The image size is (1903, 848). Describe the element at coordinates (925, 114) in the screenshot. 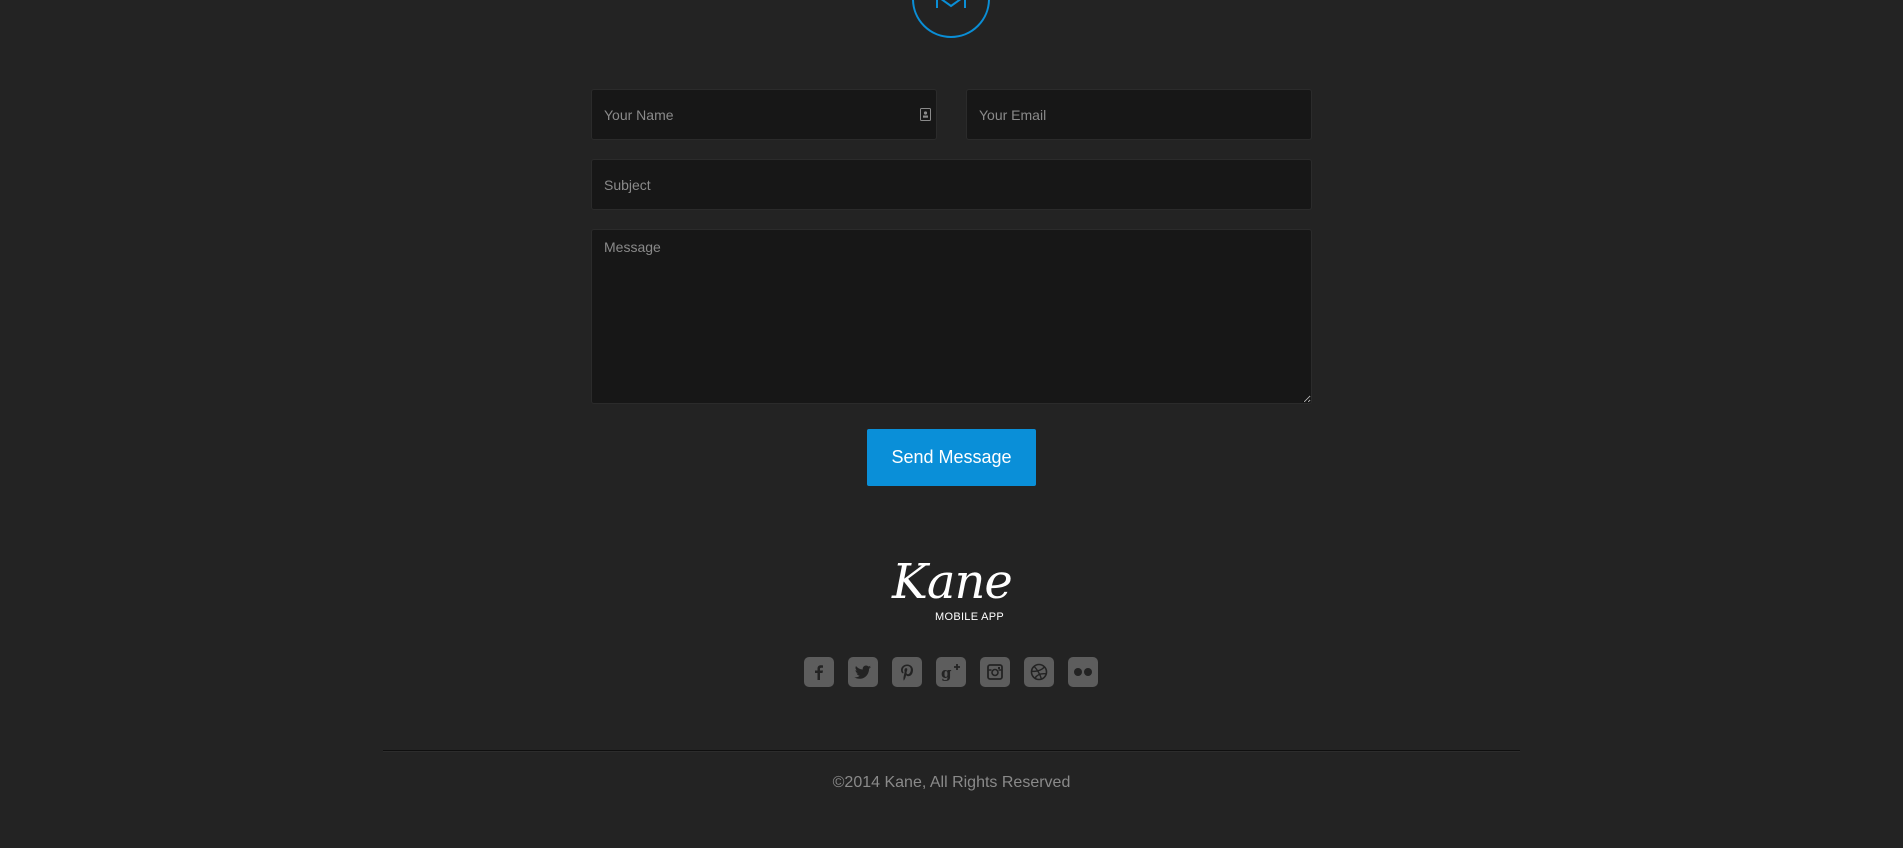

I see `contact-card-icon` at that location.